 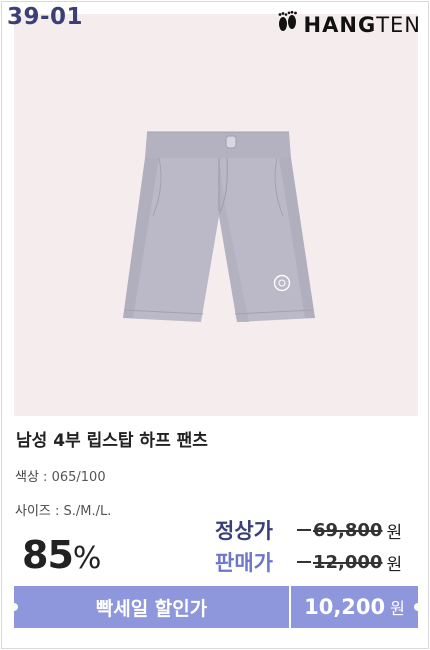 I want to click on size-info: 사이즈 : S./M./L., so click(x=63, y=511).